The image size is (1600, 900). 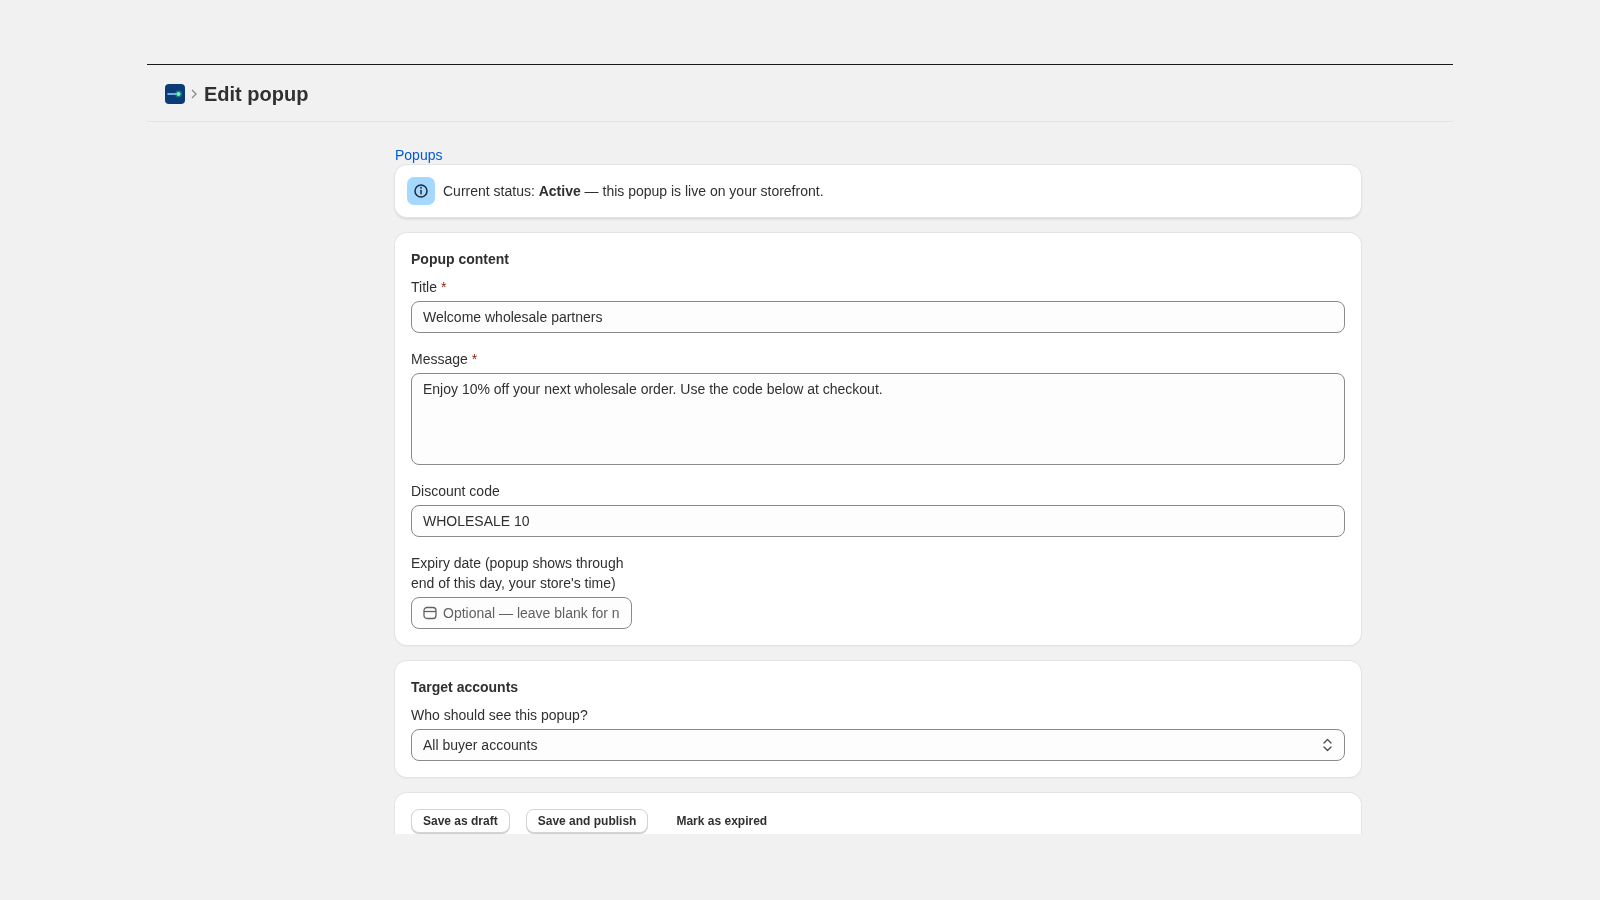 I want to click on action-button: Mark as expired, so click(x=722, y=821).